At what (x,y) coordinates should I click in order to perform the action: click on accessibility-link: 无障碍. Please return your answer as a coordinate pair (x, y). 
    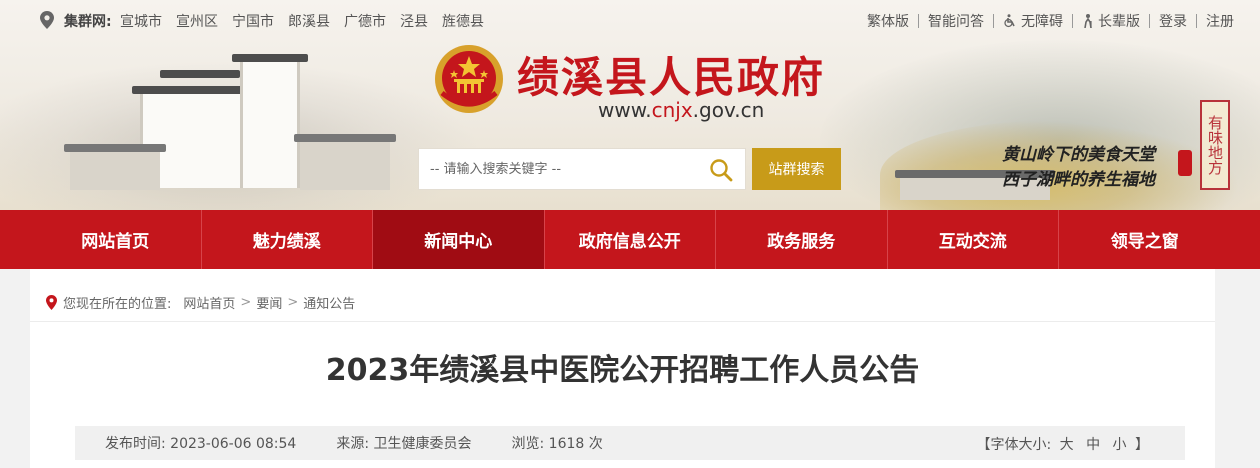
    Looking at the image, I should click on (1033, 21).